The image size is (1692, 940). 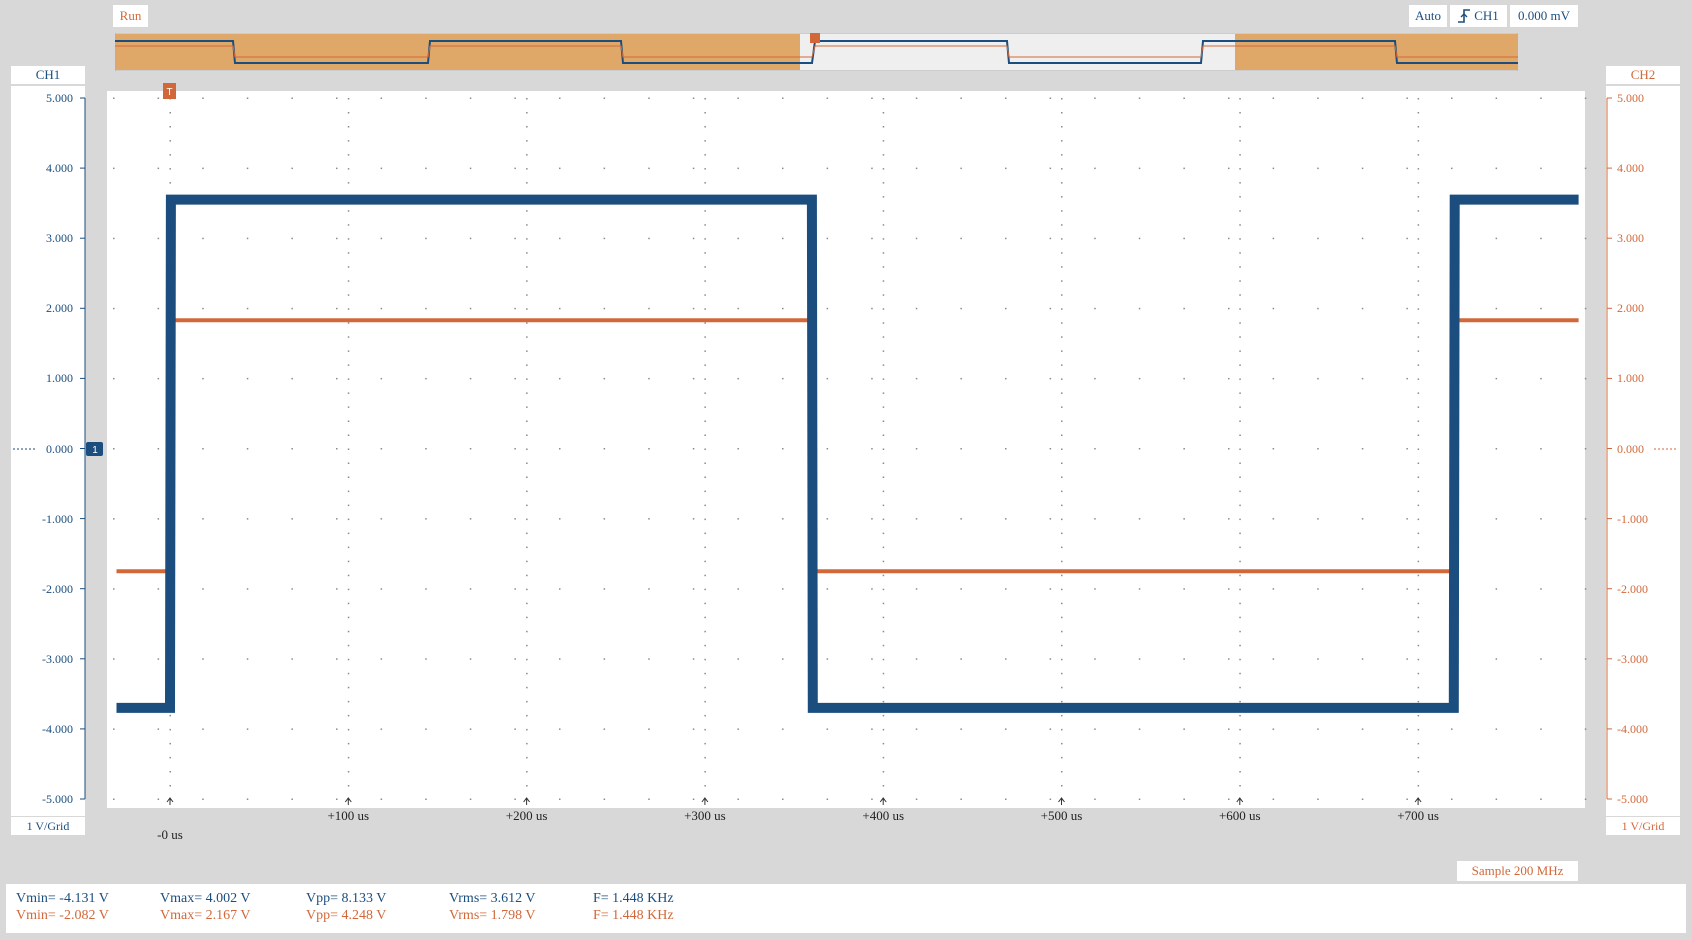 I want to click on ch2-vrms: Vrms= 1.798 V, so click(x=492, y=915).